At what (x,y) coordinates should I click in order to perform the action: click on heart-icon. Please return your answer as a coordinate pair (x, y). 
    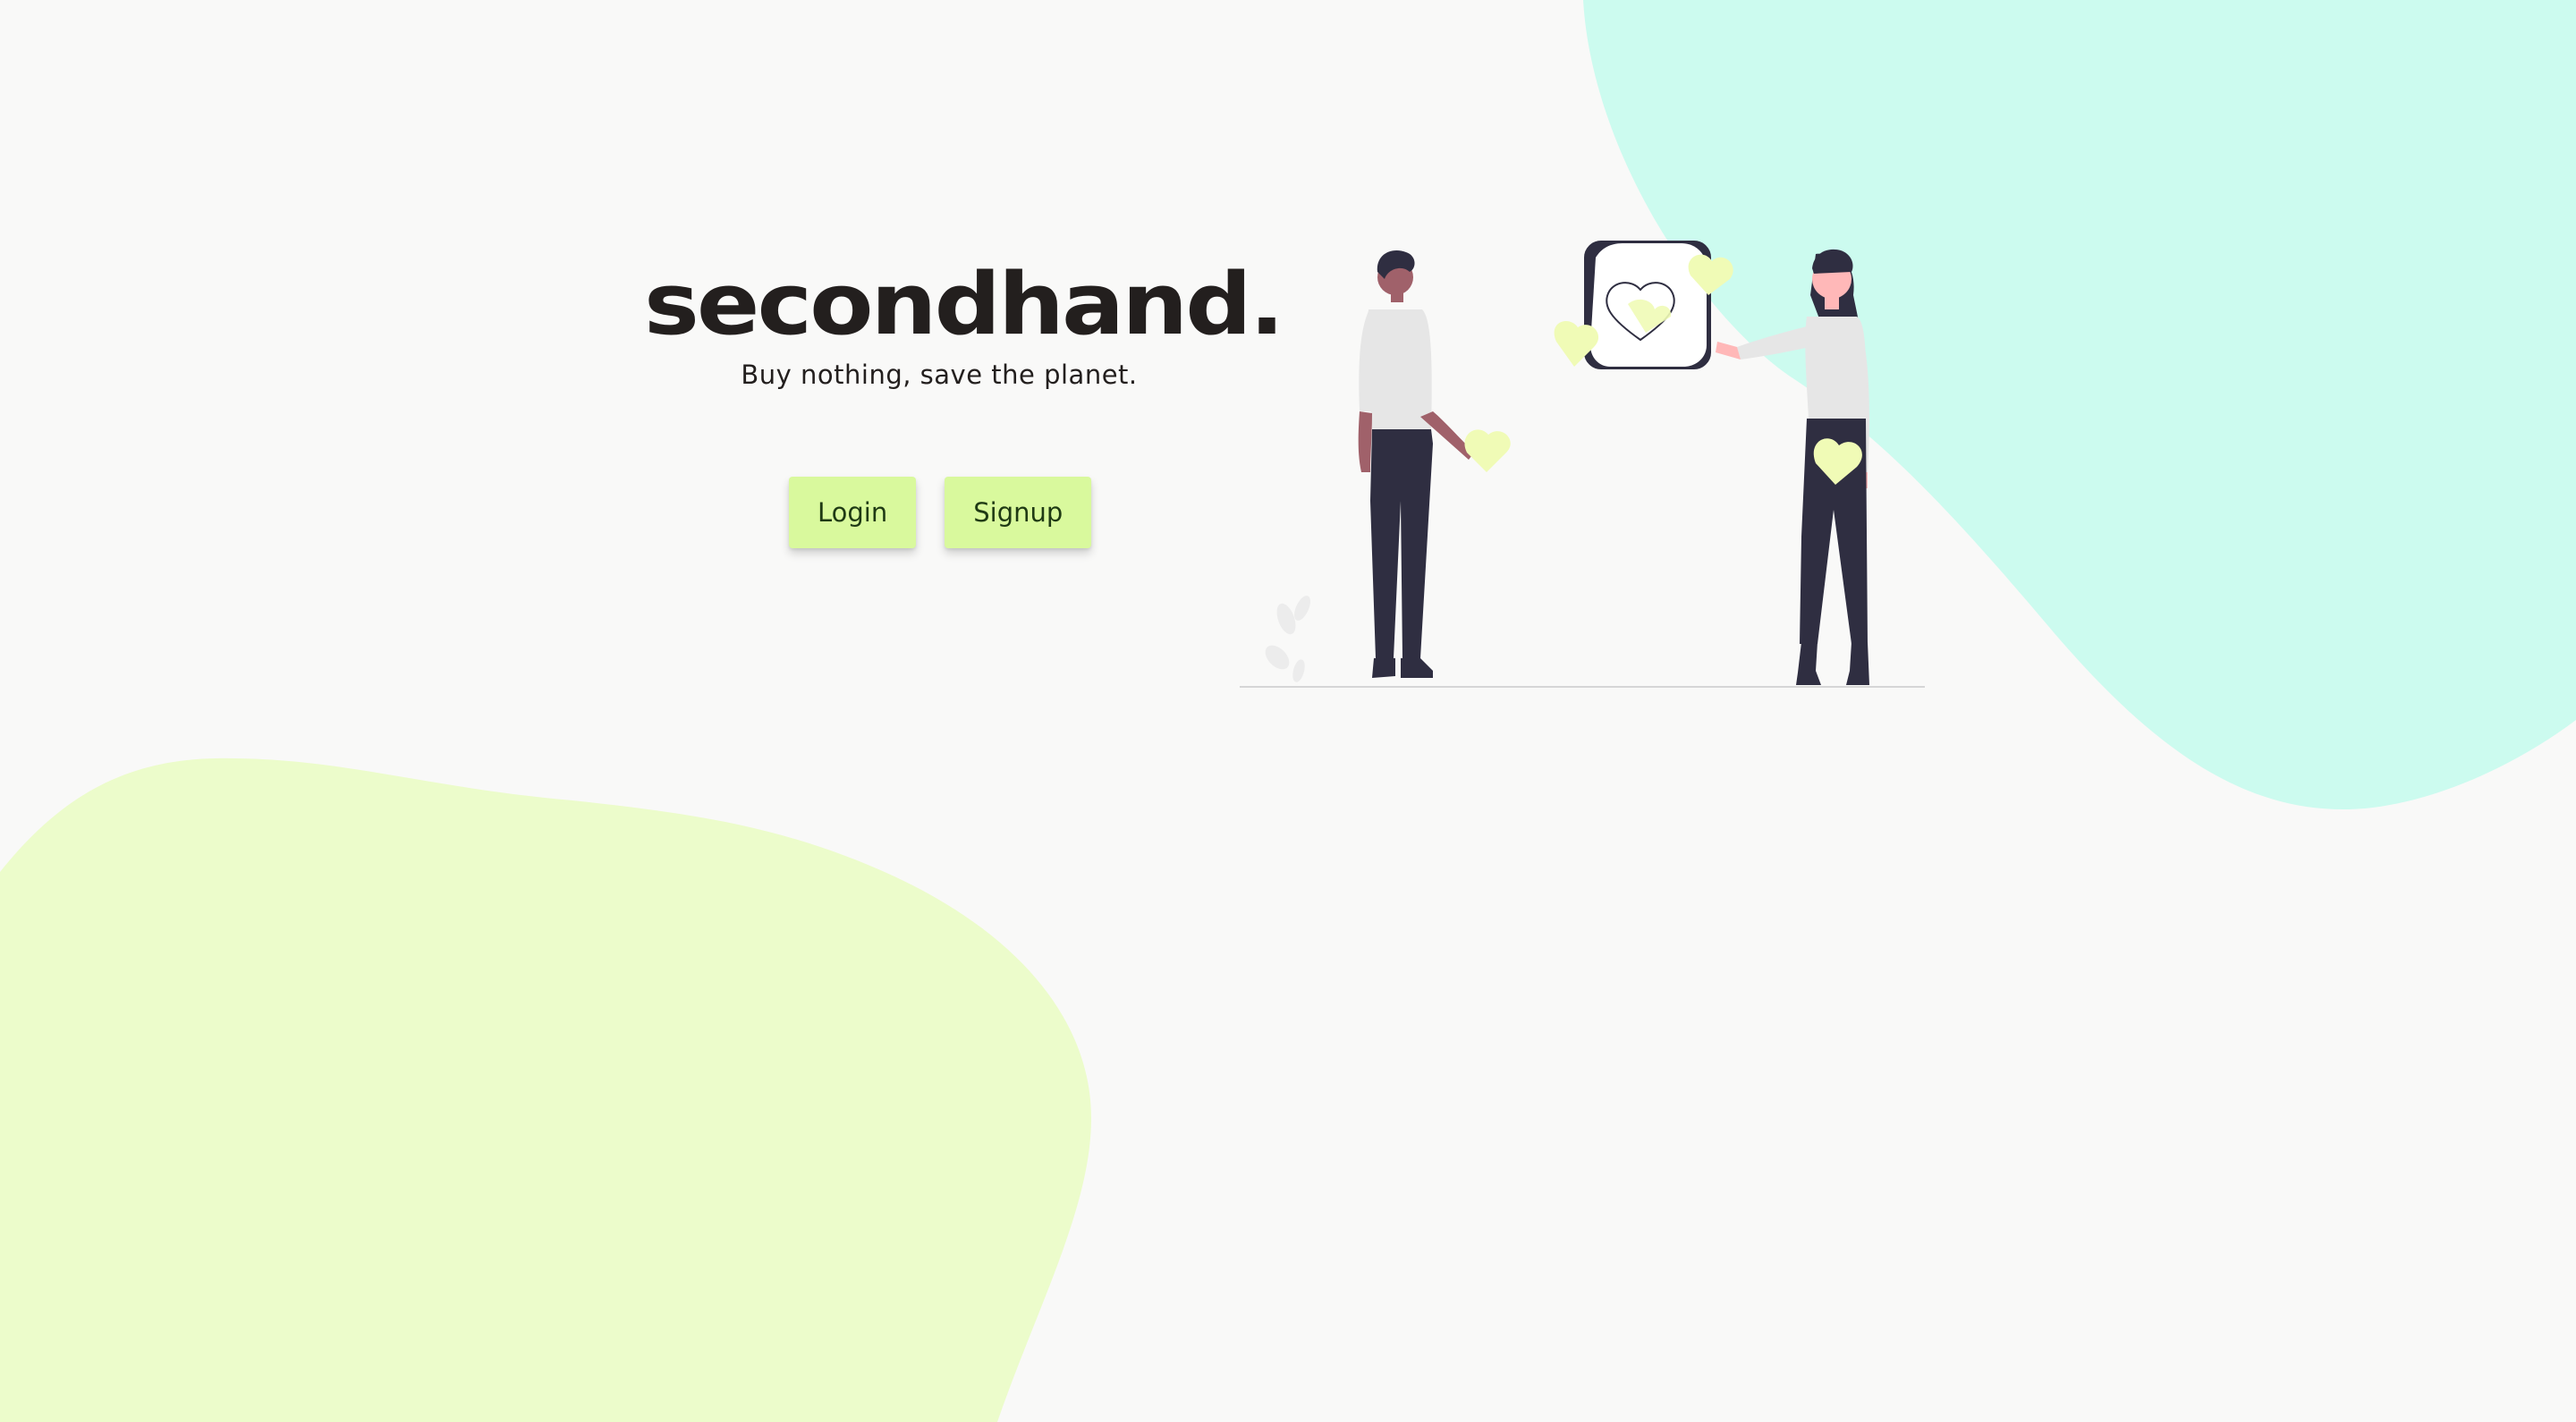
    Looking at the image, I should click on (1487, 450).